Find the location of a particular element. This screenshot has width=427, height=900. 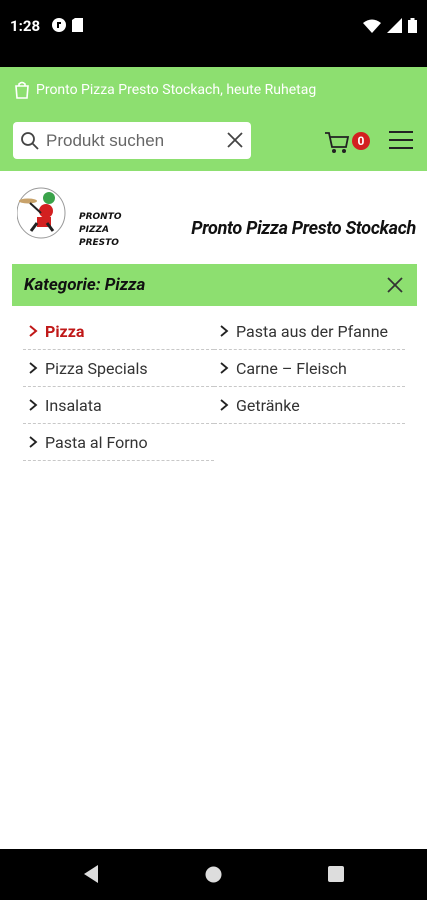

system-nav-bar is located at coordinates (213, 874).